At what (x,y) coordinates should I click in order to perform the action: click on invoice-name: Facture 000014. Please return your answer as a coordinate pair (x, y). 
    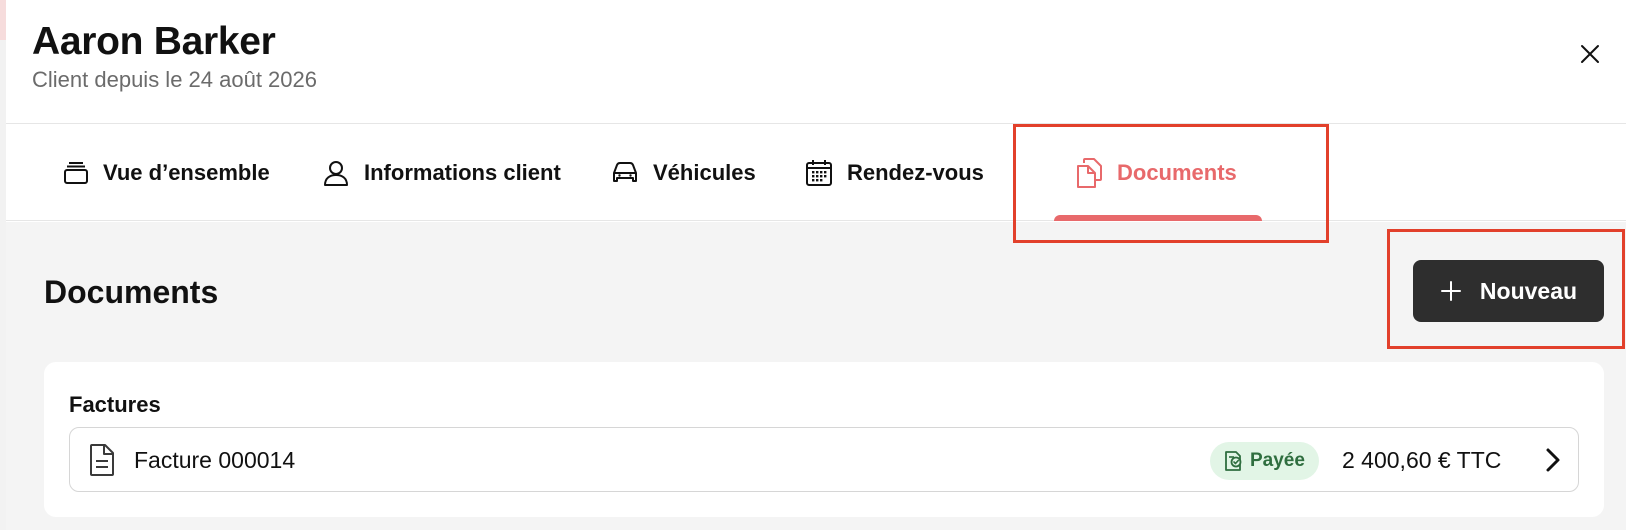
    Looking at the image, I should click on (215, 460).